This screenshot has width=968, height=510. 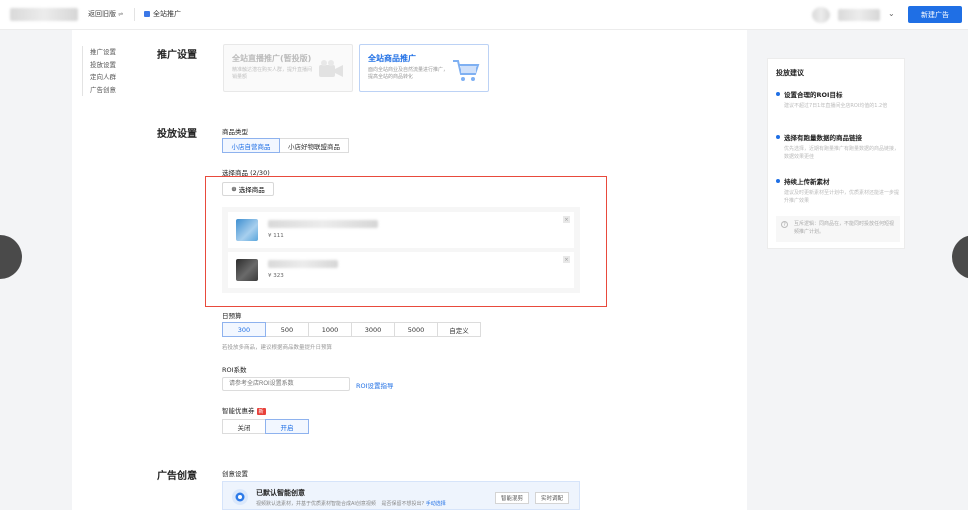 What do you see at coordinates (280, 493) in the screenshot?
I see `banner-title: 已默认智能创意` at bounding box center [280, 493].